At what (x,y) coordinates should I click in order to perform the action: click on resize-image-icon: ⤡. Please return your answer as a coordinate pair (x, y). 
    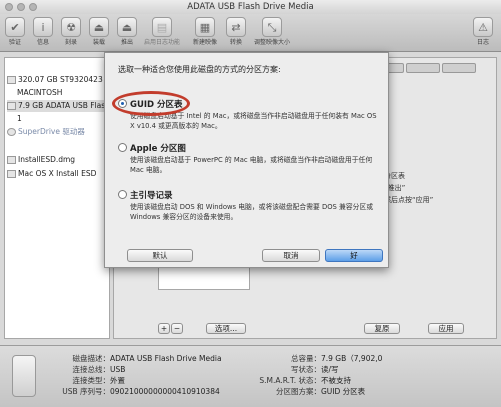
    Looking at the image, I should click on (272, 27).